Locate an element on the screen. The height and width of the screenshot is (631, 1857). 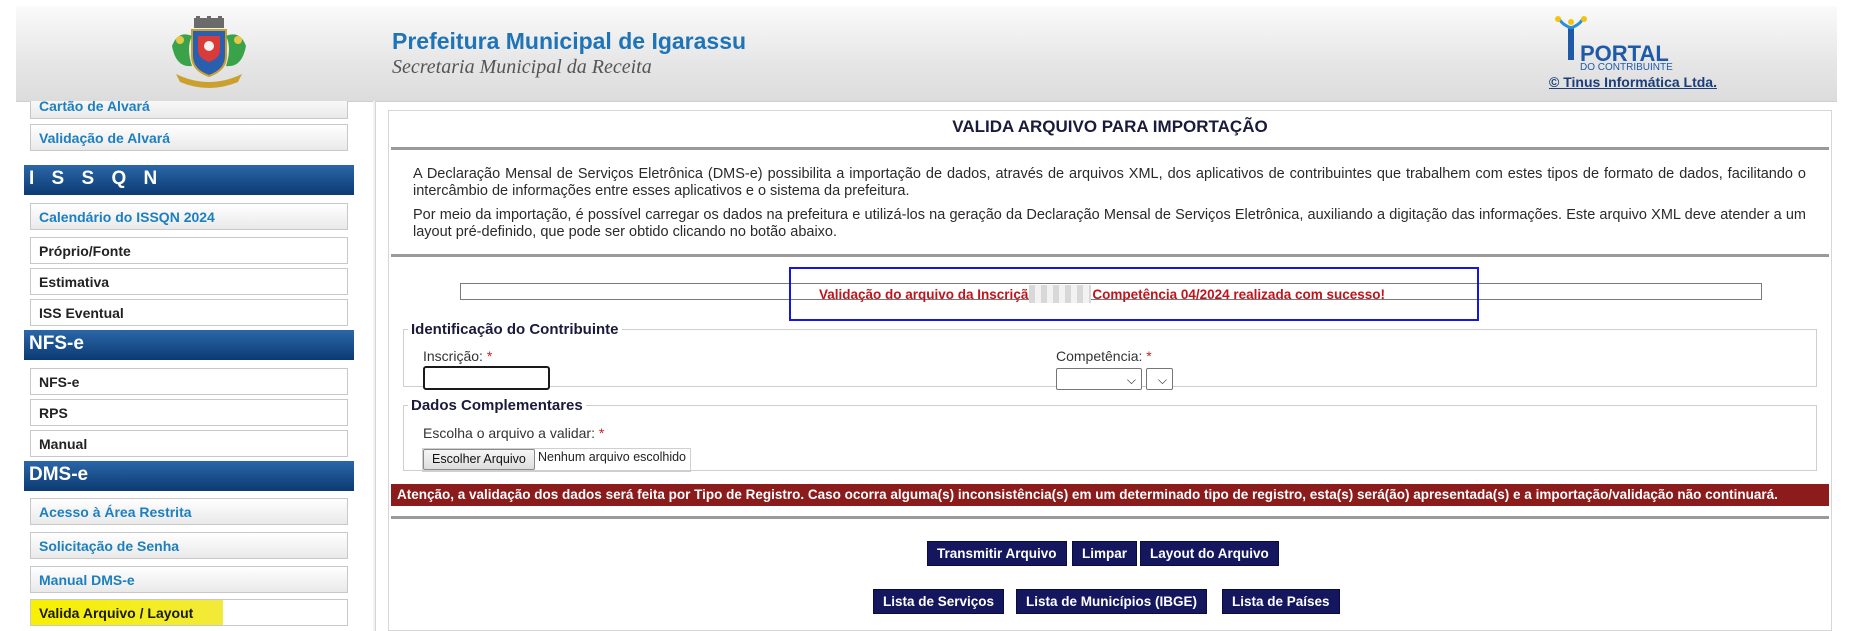
sidebar-item-valida-arquivo: Valida Arquivo / Layout is located at coordinates (189, 612).